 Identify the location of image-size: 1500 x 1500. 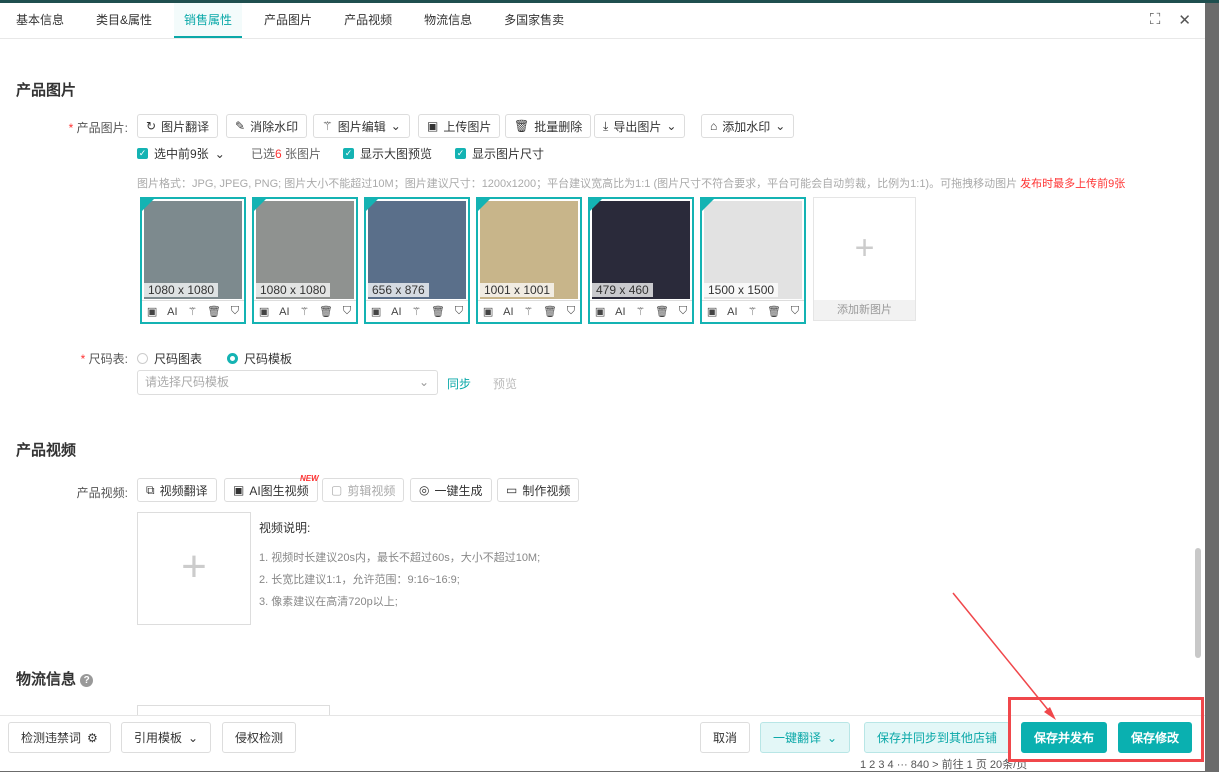
(741, 290).